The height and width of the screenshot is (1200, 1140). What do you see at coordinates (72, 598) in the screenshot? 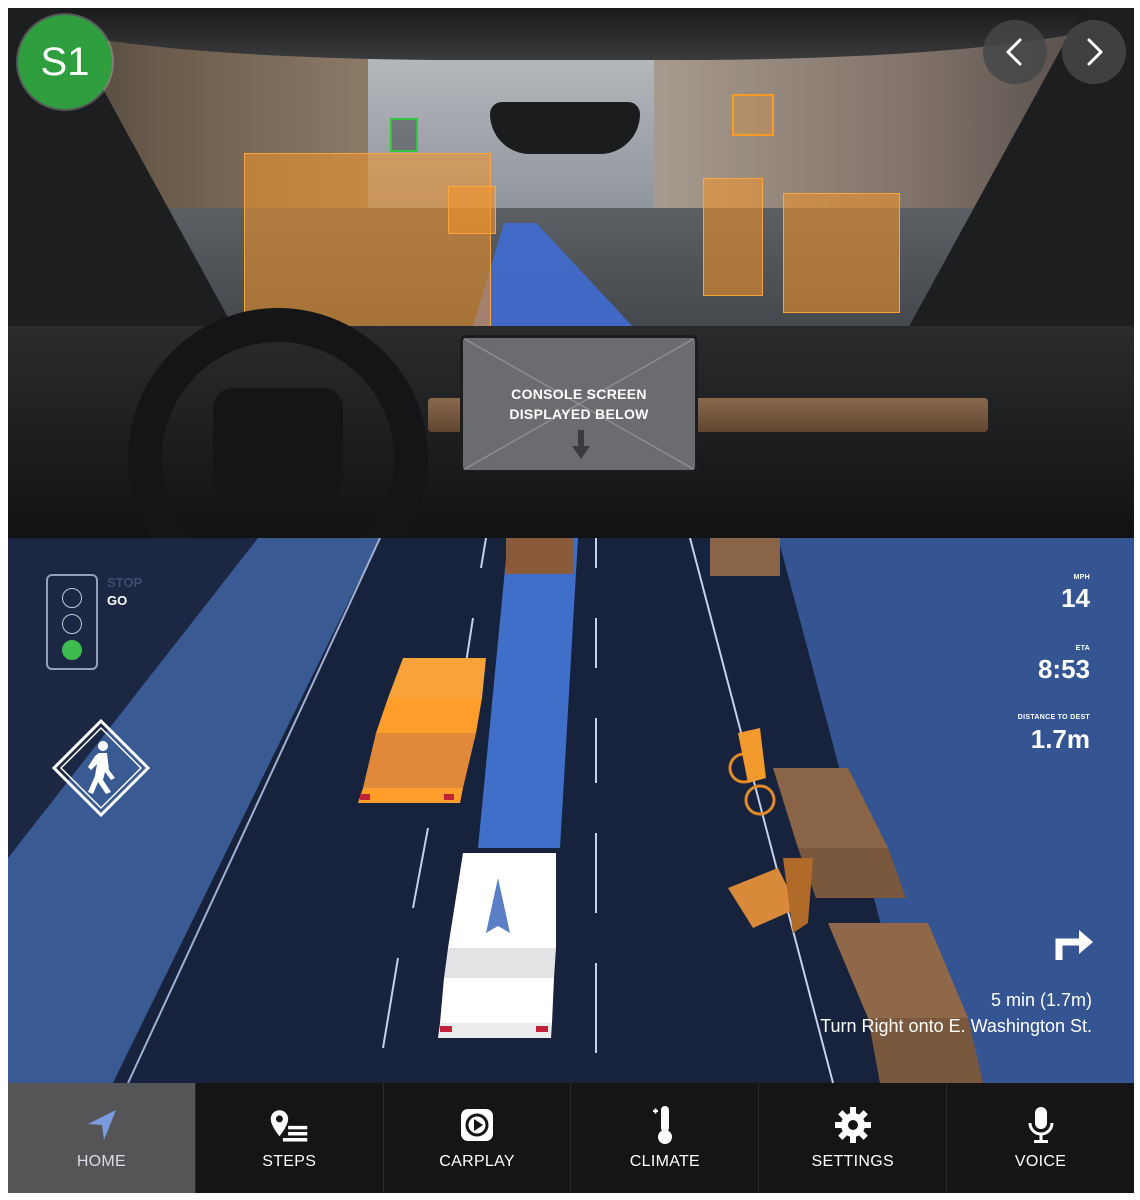
I see `red-lamp` at bounding box center [72, 598].